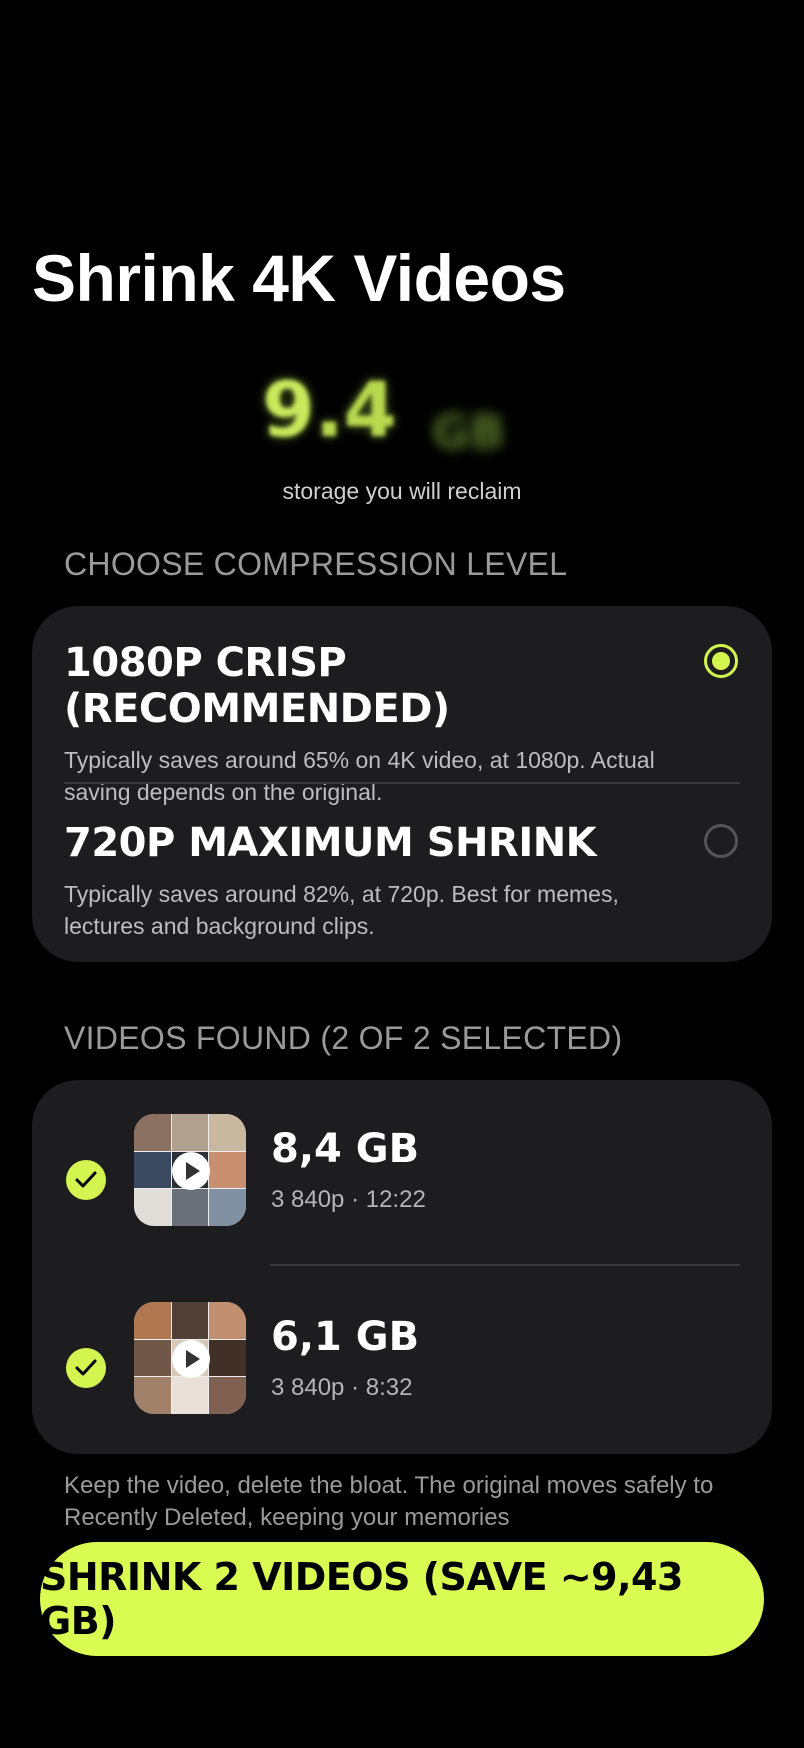 This screenshot has width=804, height=1748. Describe the element at coordinates (348, 1199) in the screenshot. I see `video-meta: 3 840p · 12:22` at that location.